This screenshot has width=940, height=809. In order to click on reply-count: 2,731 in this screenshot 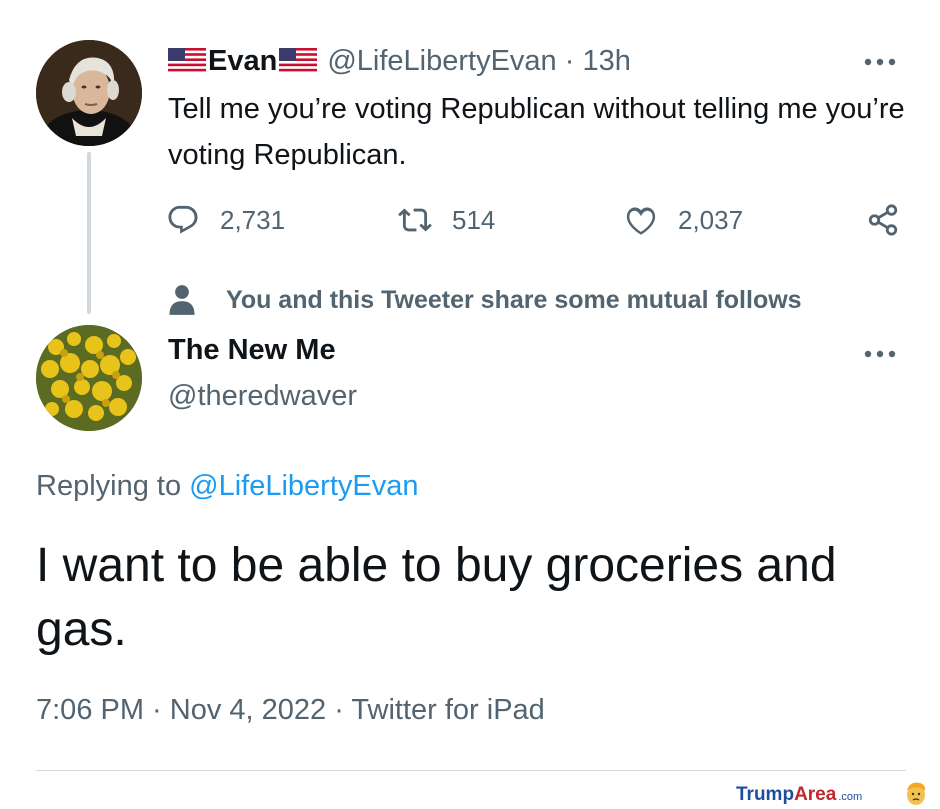, I will do `click(253, 219)`.